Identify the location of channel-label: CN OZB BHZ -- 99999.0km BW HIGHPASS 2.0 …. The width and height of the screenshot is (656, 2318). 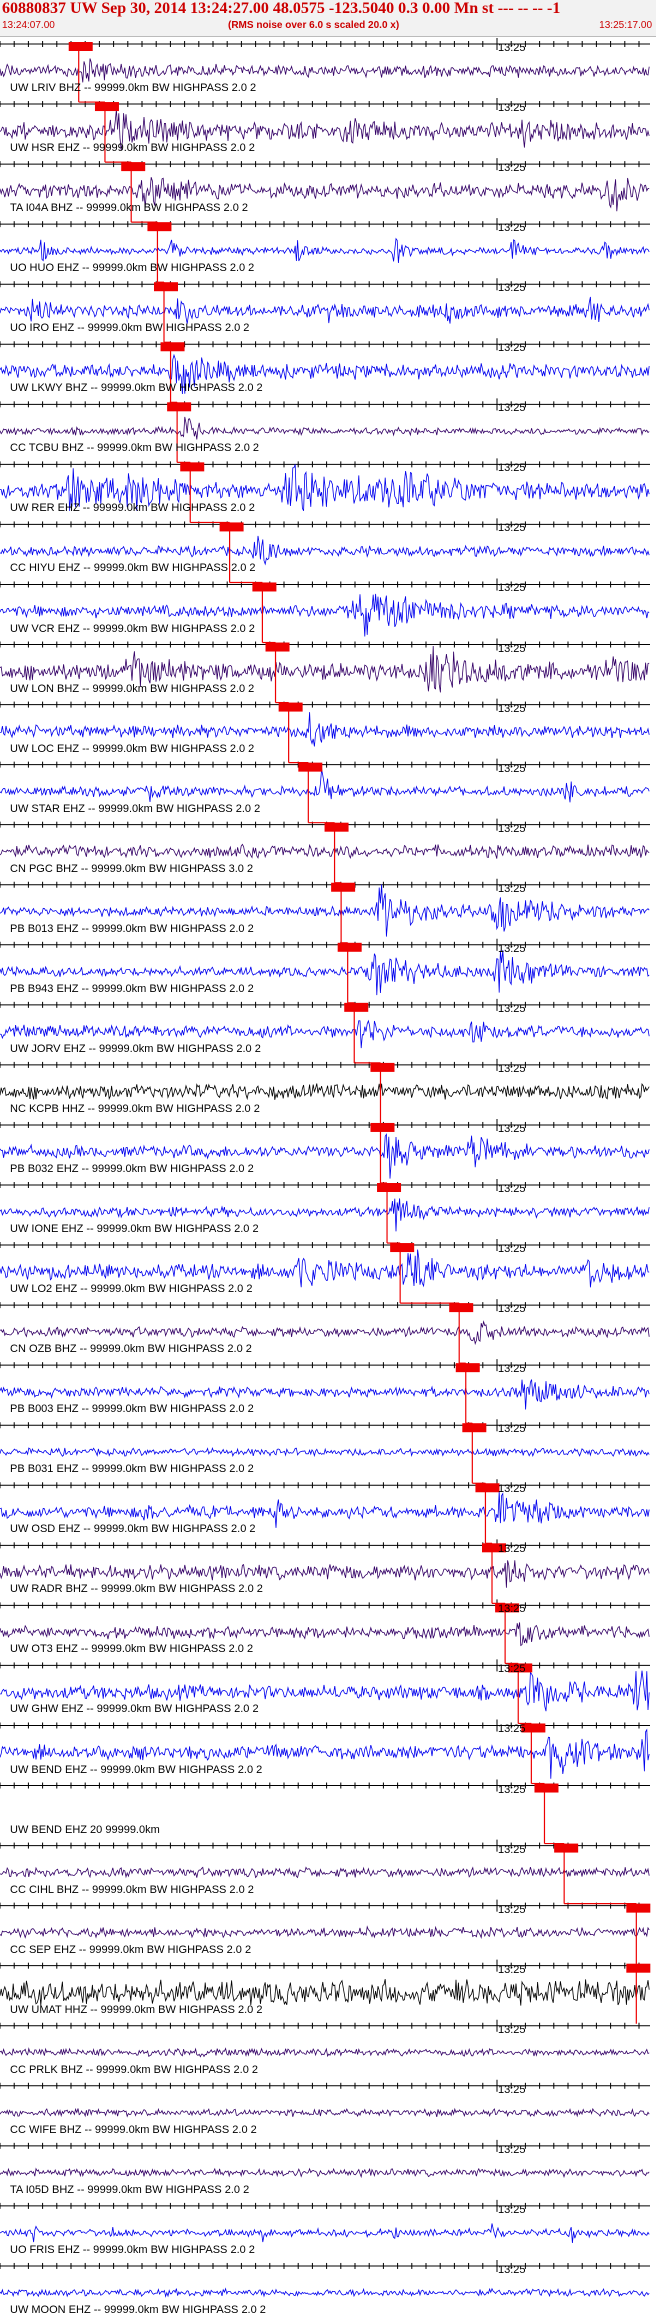
(131, 1349).